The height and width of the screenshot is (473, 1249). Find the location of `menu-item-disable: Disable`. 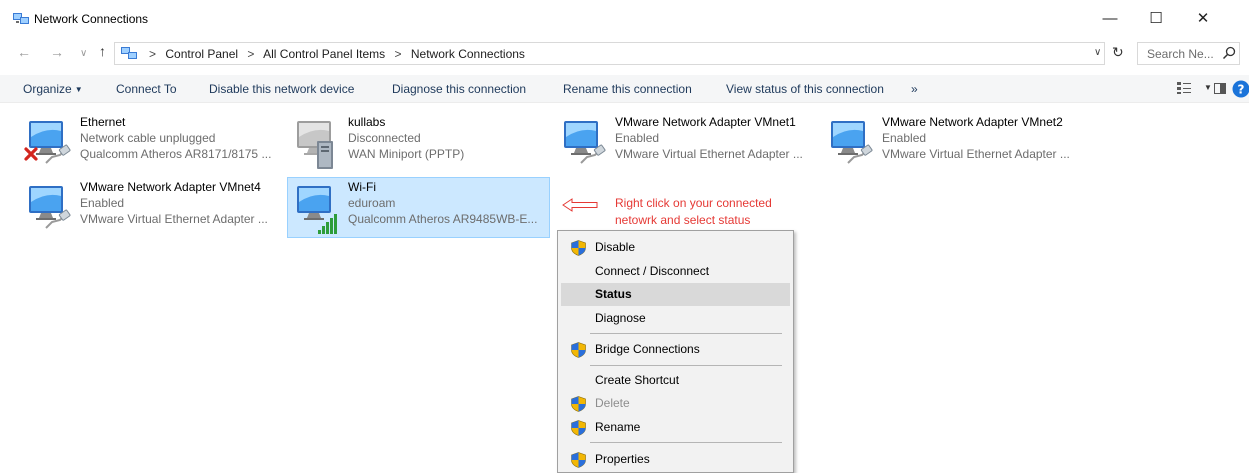

menu-item-disable: Disable is located at coordinates (675, 247).